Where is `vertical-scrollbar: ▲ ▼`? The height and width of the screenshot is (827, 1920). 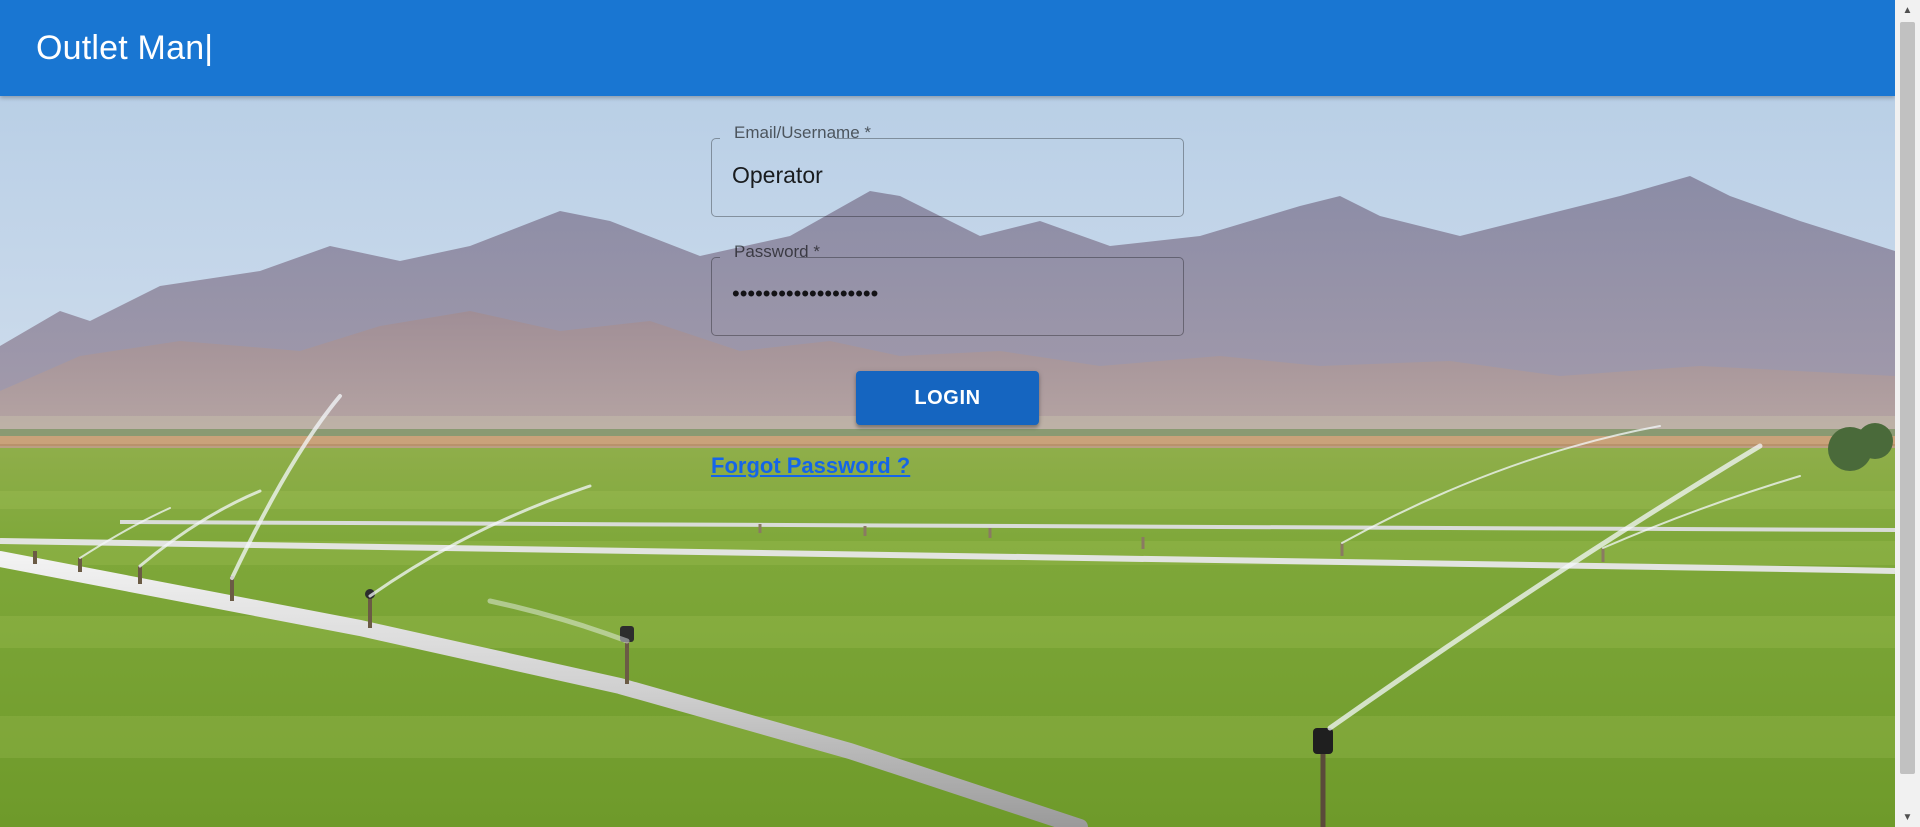 vertical-scrollbar: ▲ ▼ is located at coordinates (1907, 413).